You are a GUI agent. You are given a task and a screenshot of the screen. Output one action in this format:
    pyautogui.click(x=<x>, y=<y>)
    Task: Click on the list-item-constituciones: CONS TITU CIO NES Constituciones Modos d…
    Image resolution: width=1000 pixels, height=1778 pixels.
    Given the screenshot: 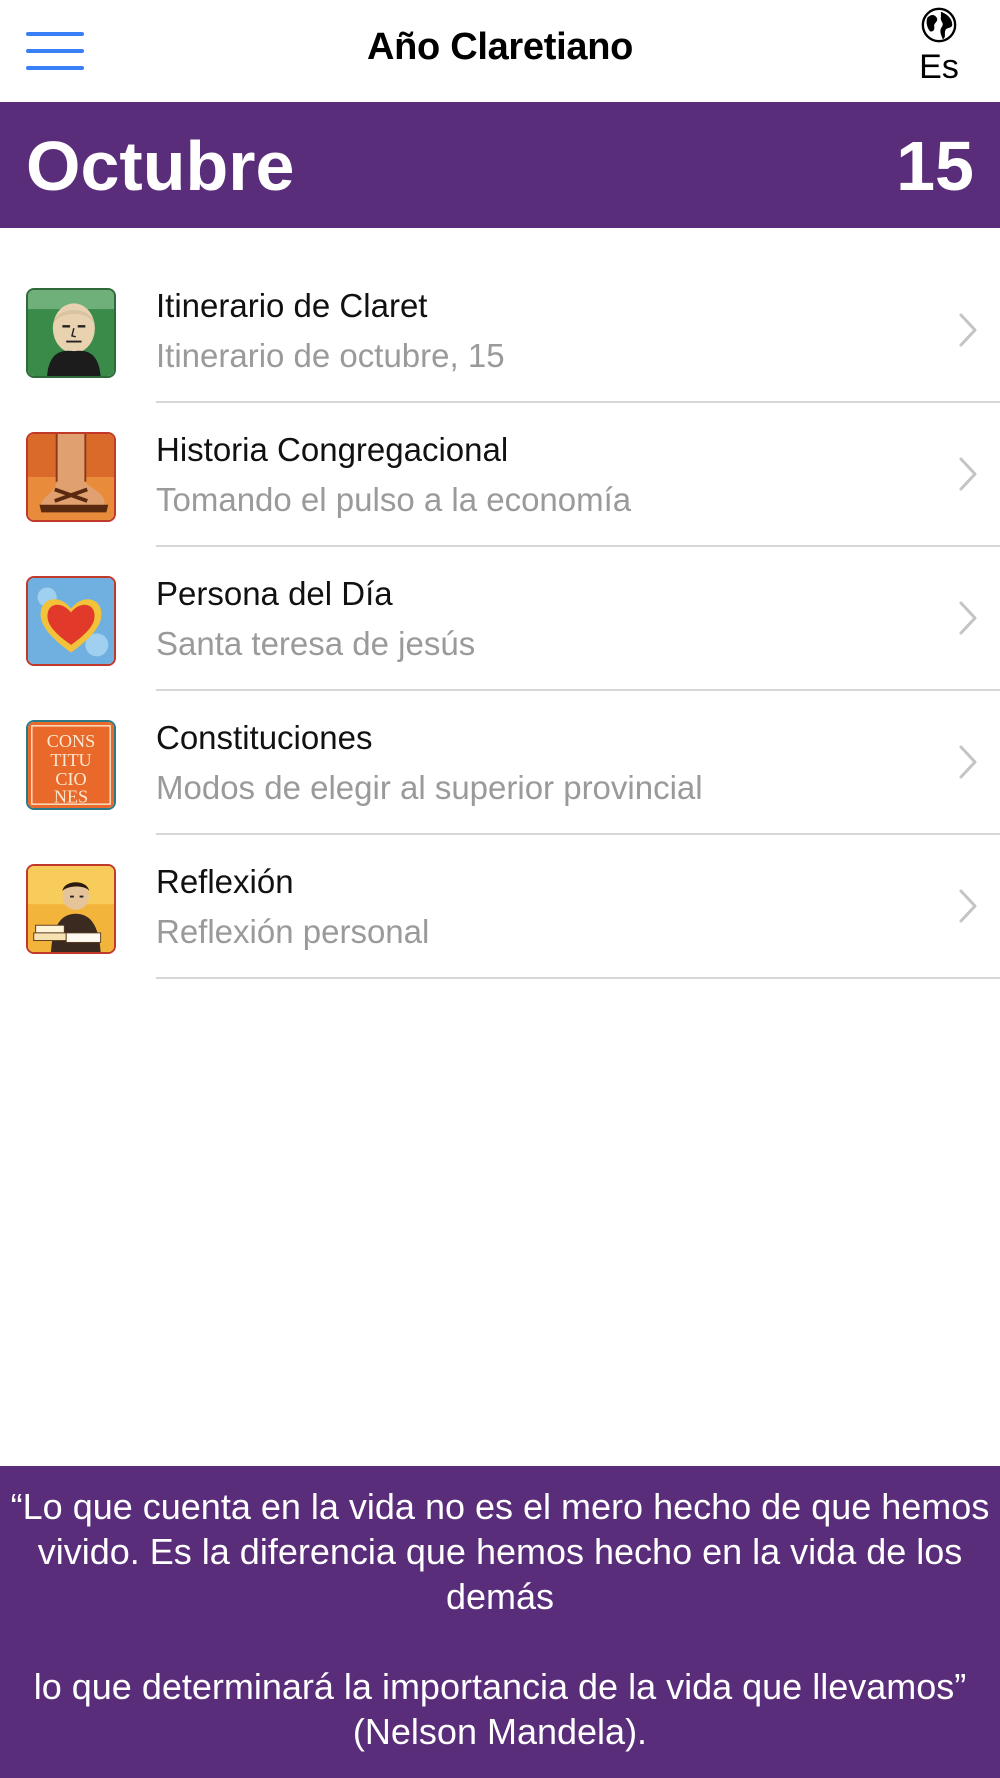 What is the action you would take?
    pyautogui.click(x=500, y=747)
    